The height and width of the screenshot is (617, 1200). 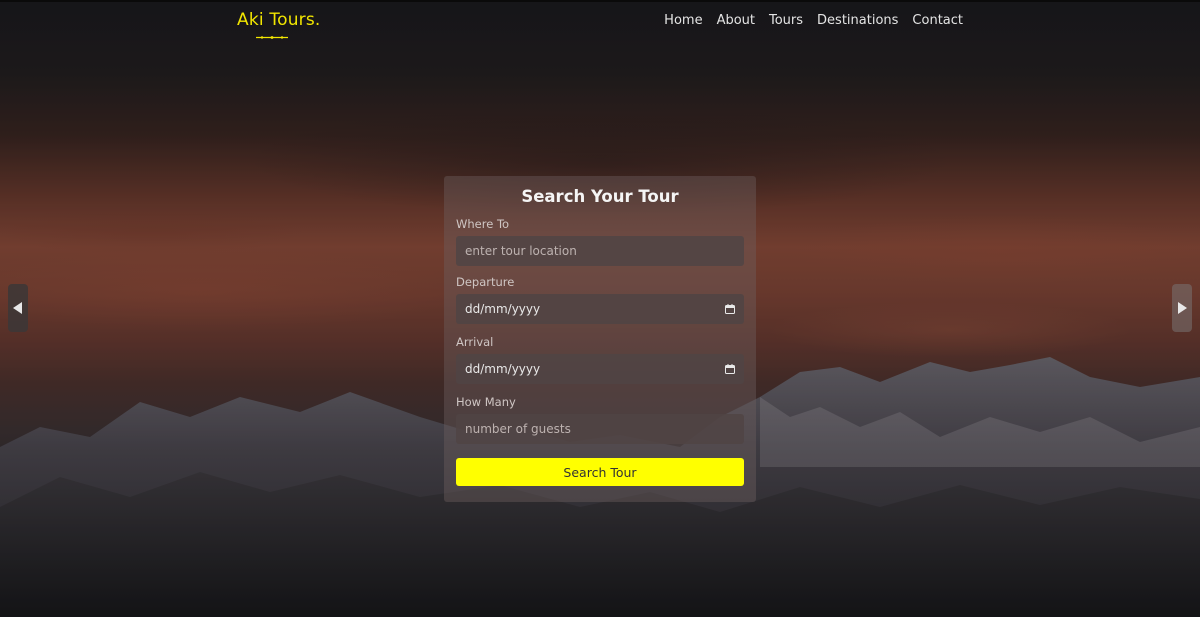 What do you see at coordinates (279, 20) in the screenshot?
I see `brand-logo: Aki Tours.` at bounding box center [279, 20].